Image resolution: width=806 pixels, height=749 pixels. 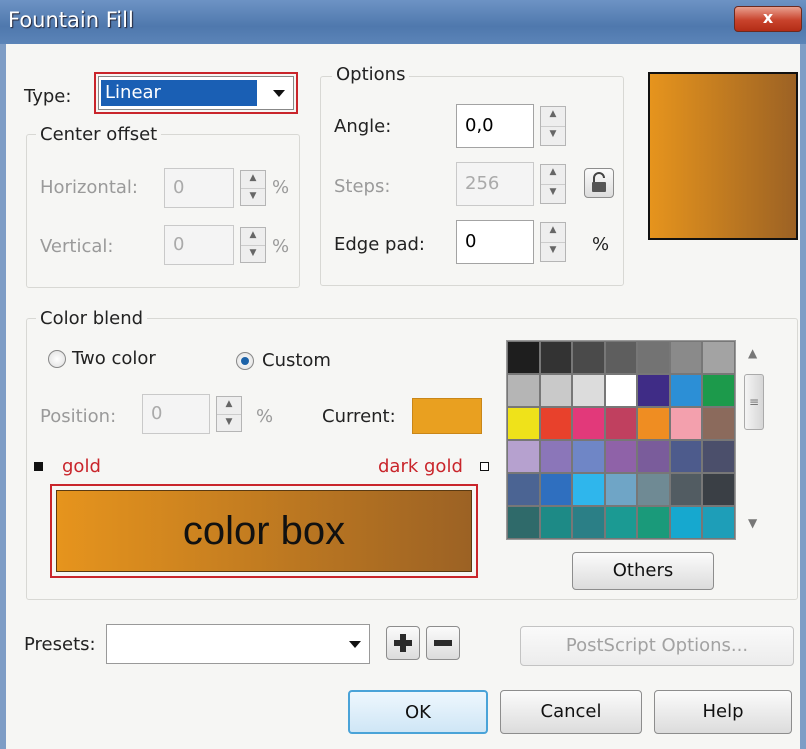 I want to click on vertical-spinner: ▲ ▼, so click(x=253, y=245).